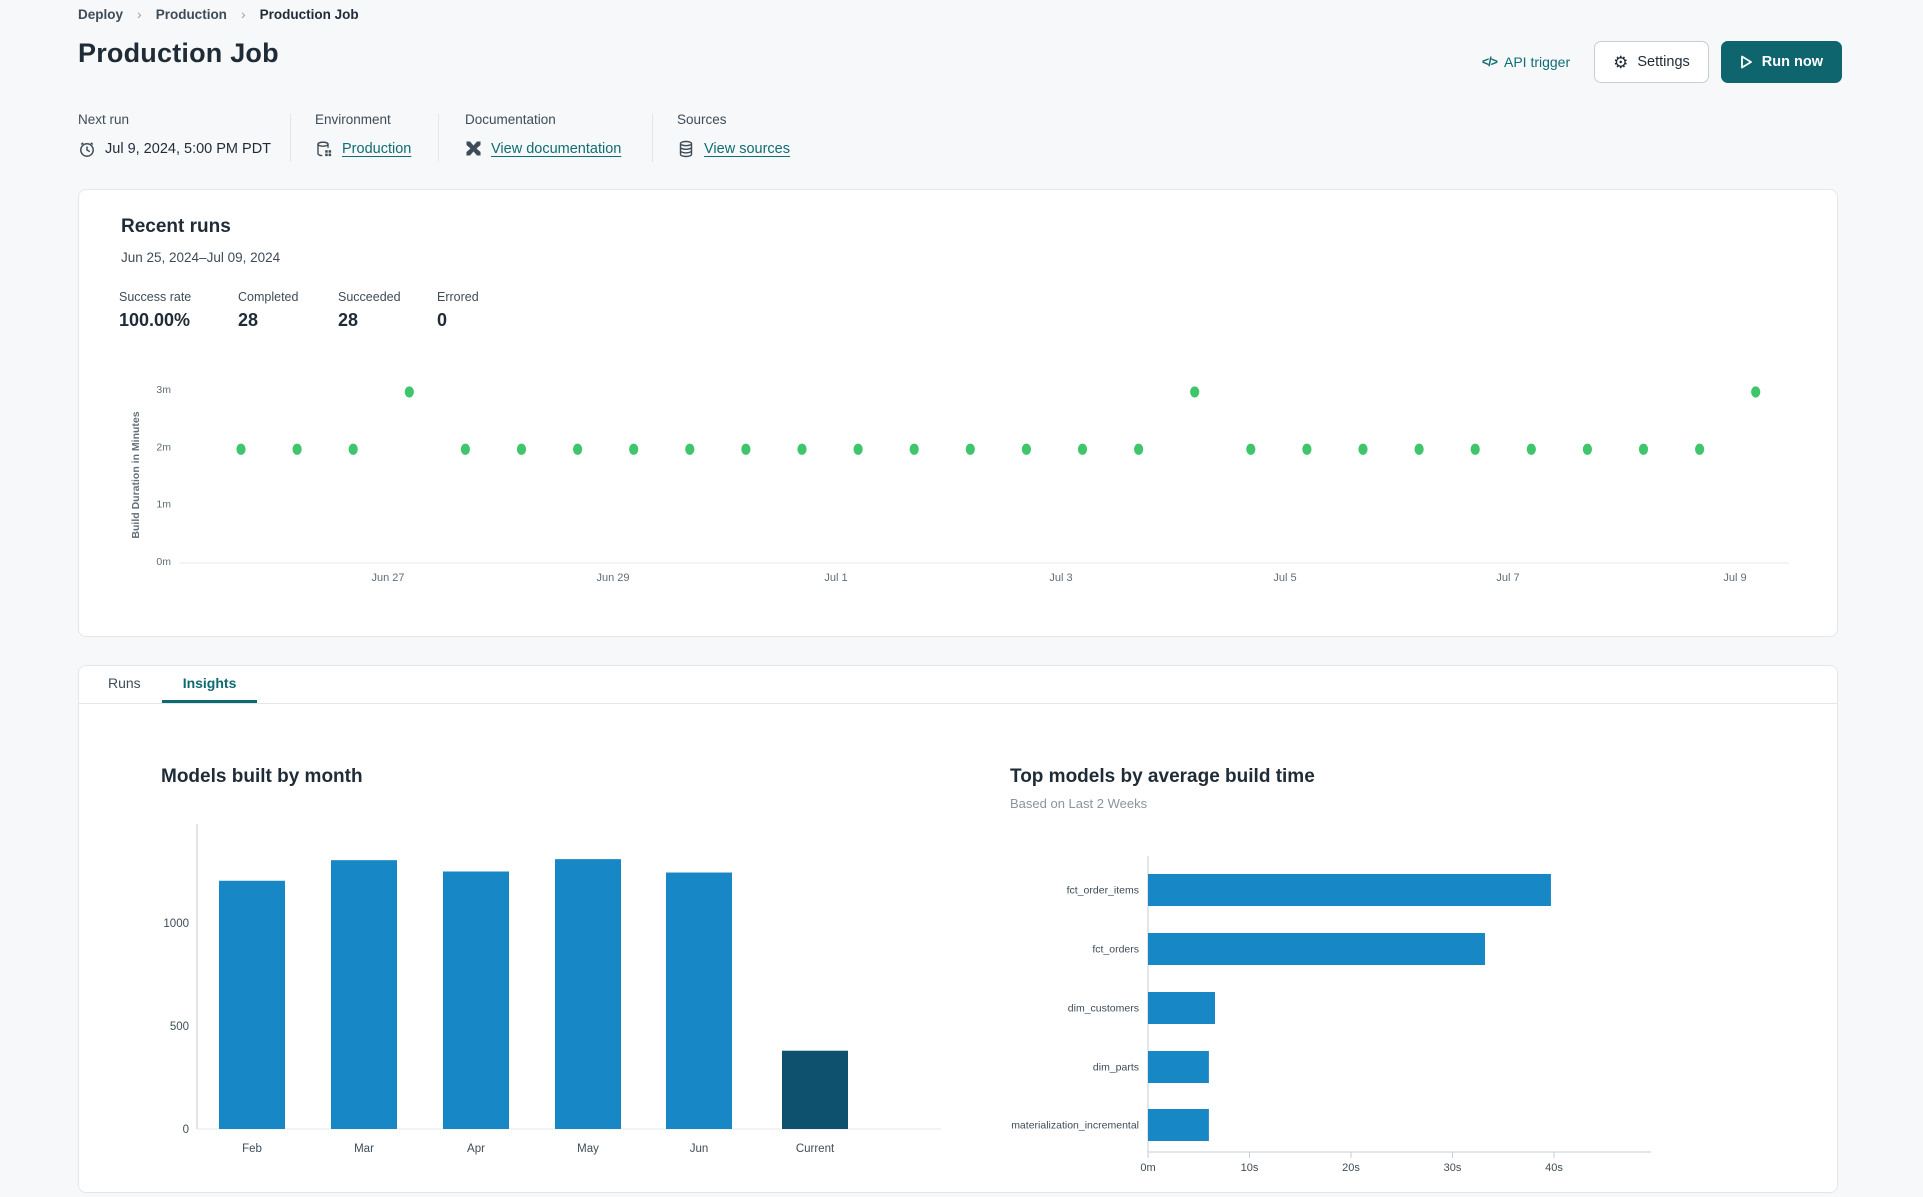 Image resolution: width=1923 pixels, height=1197 pixels. I want to click on settings-label: Settings, so click(1663, 62).